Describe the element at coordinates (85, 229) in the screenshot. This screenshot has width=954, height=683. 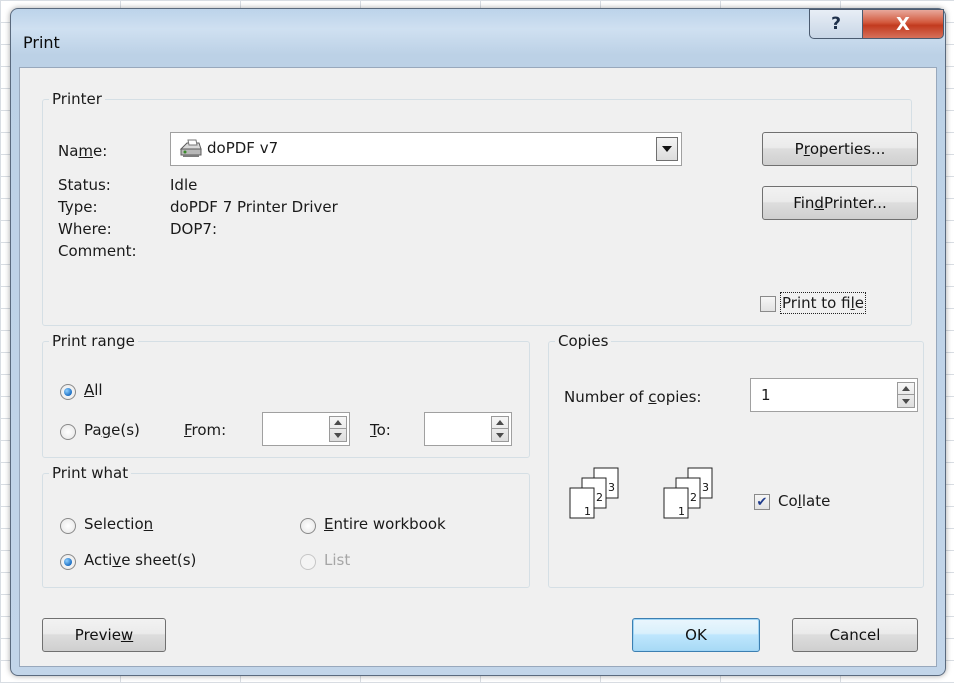
I see `where-label: Where:` at that location.